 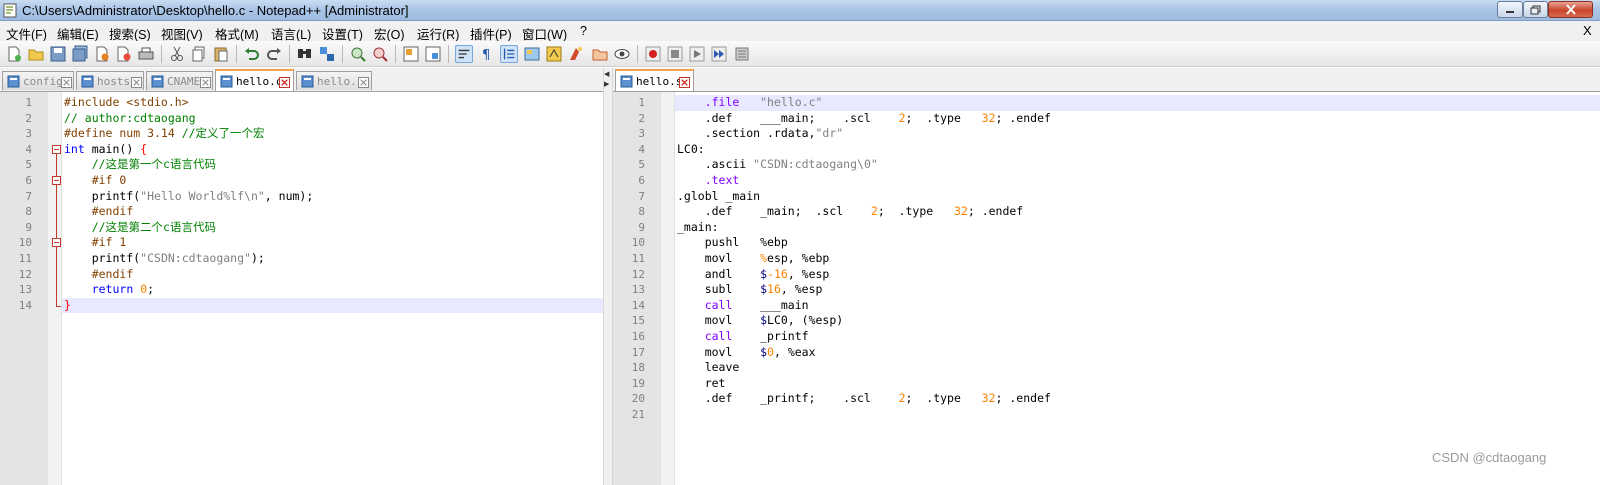 What do you see at coordinates (709, 242) in the screenshot?
I see `code-line: 10 pushl %ebp` at bounding box center [709, 242].